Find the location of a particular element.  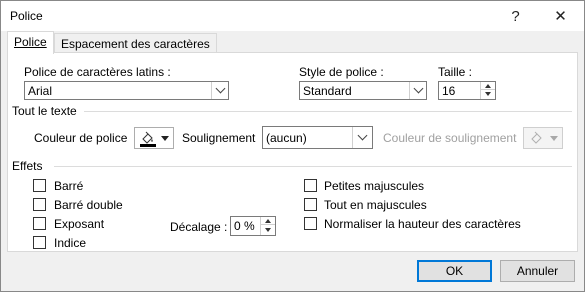

tab-character-spacing-label: Espacement des caractères is located at coordinates (135, 44).